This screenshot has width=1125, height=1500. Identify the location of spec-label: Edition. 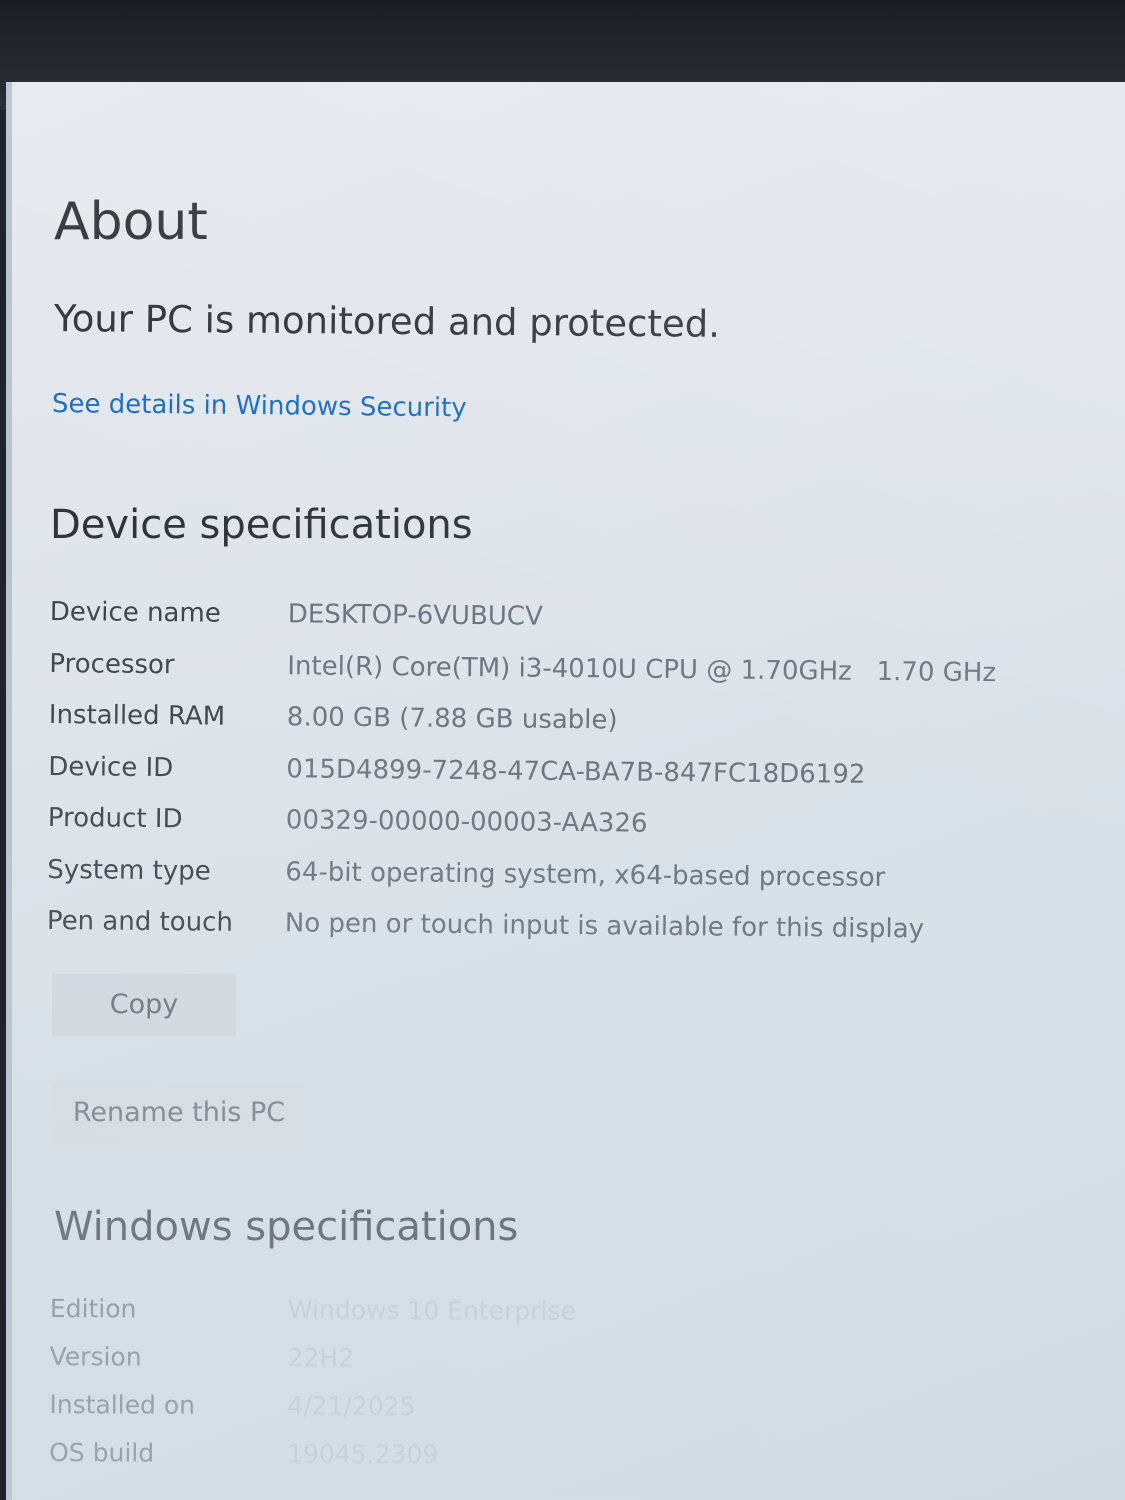
(93, 1309).